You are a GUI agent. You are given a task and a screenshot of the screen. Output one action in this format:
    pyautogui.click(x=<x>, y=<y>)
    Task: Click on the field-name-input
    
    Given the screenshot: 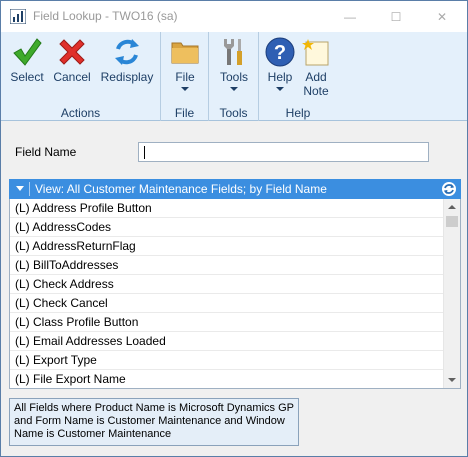 What is the action you would take?
    pyautogui.click(x=283, y=152)
    